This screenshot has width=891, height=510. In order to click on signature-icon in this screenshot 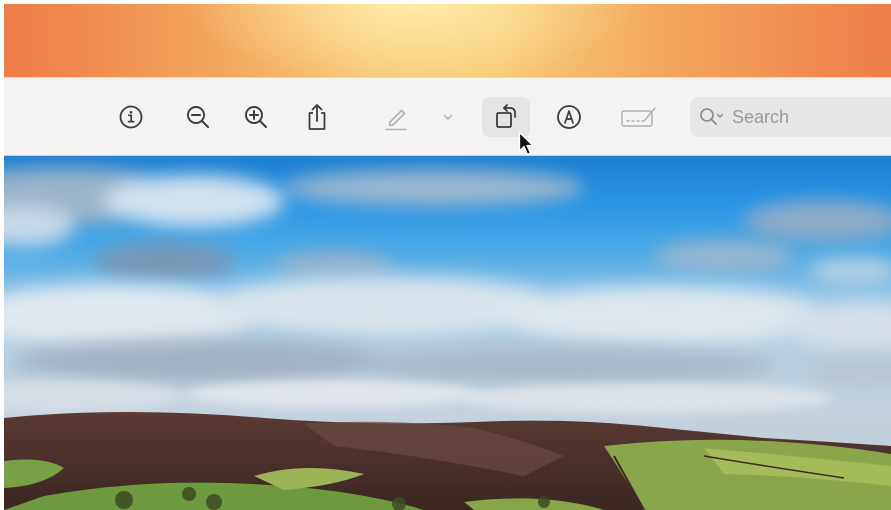, I will do `click(638, 117)`.